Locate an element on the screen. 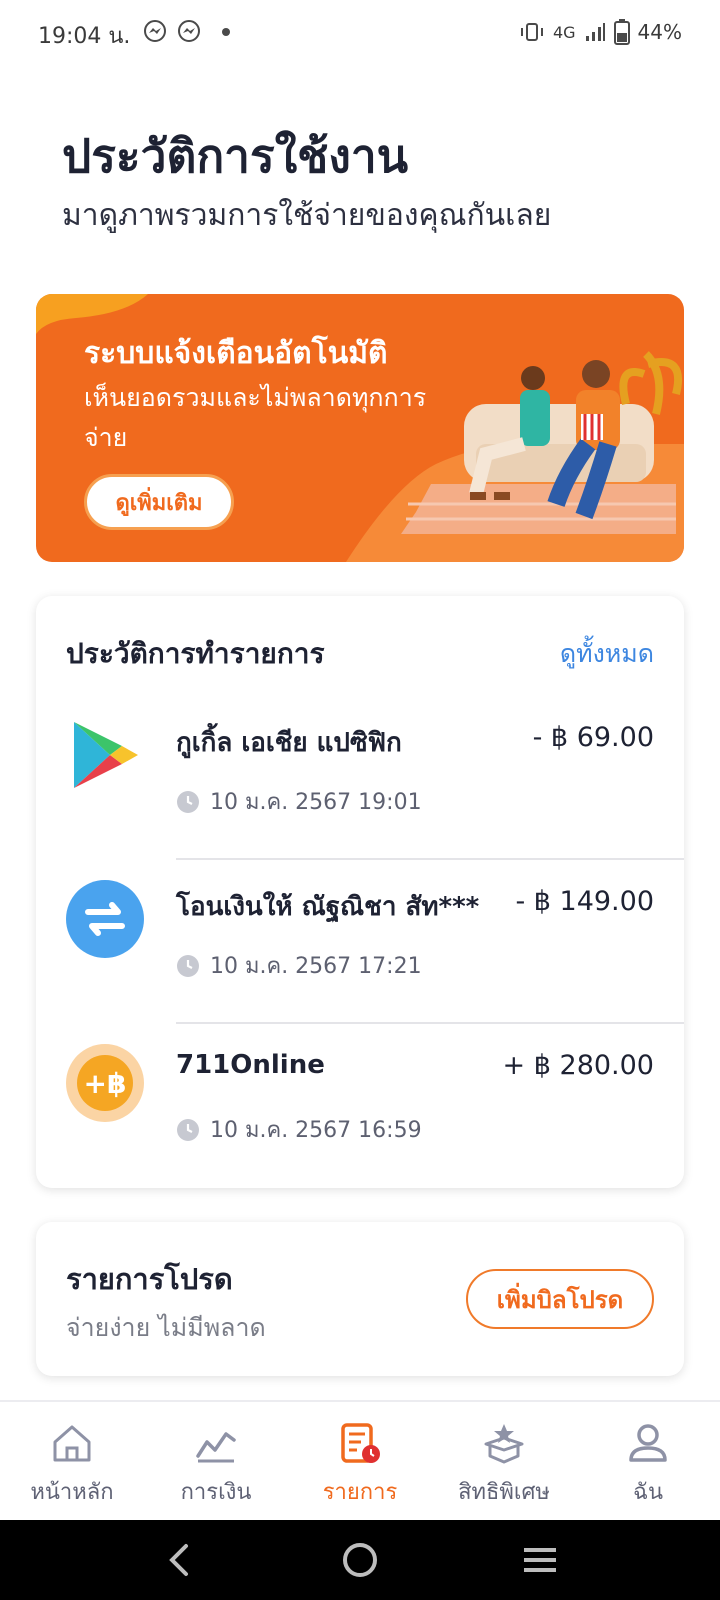 The image size is (720, 1600). nav-item-home: หน้าหลัก is located at coordinates (72, 1462).